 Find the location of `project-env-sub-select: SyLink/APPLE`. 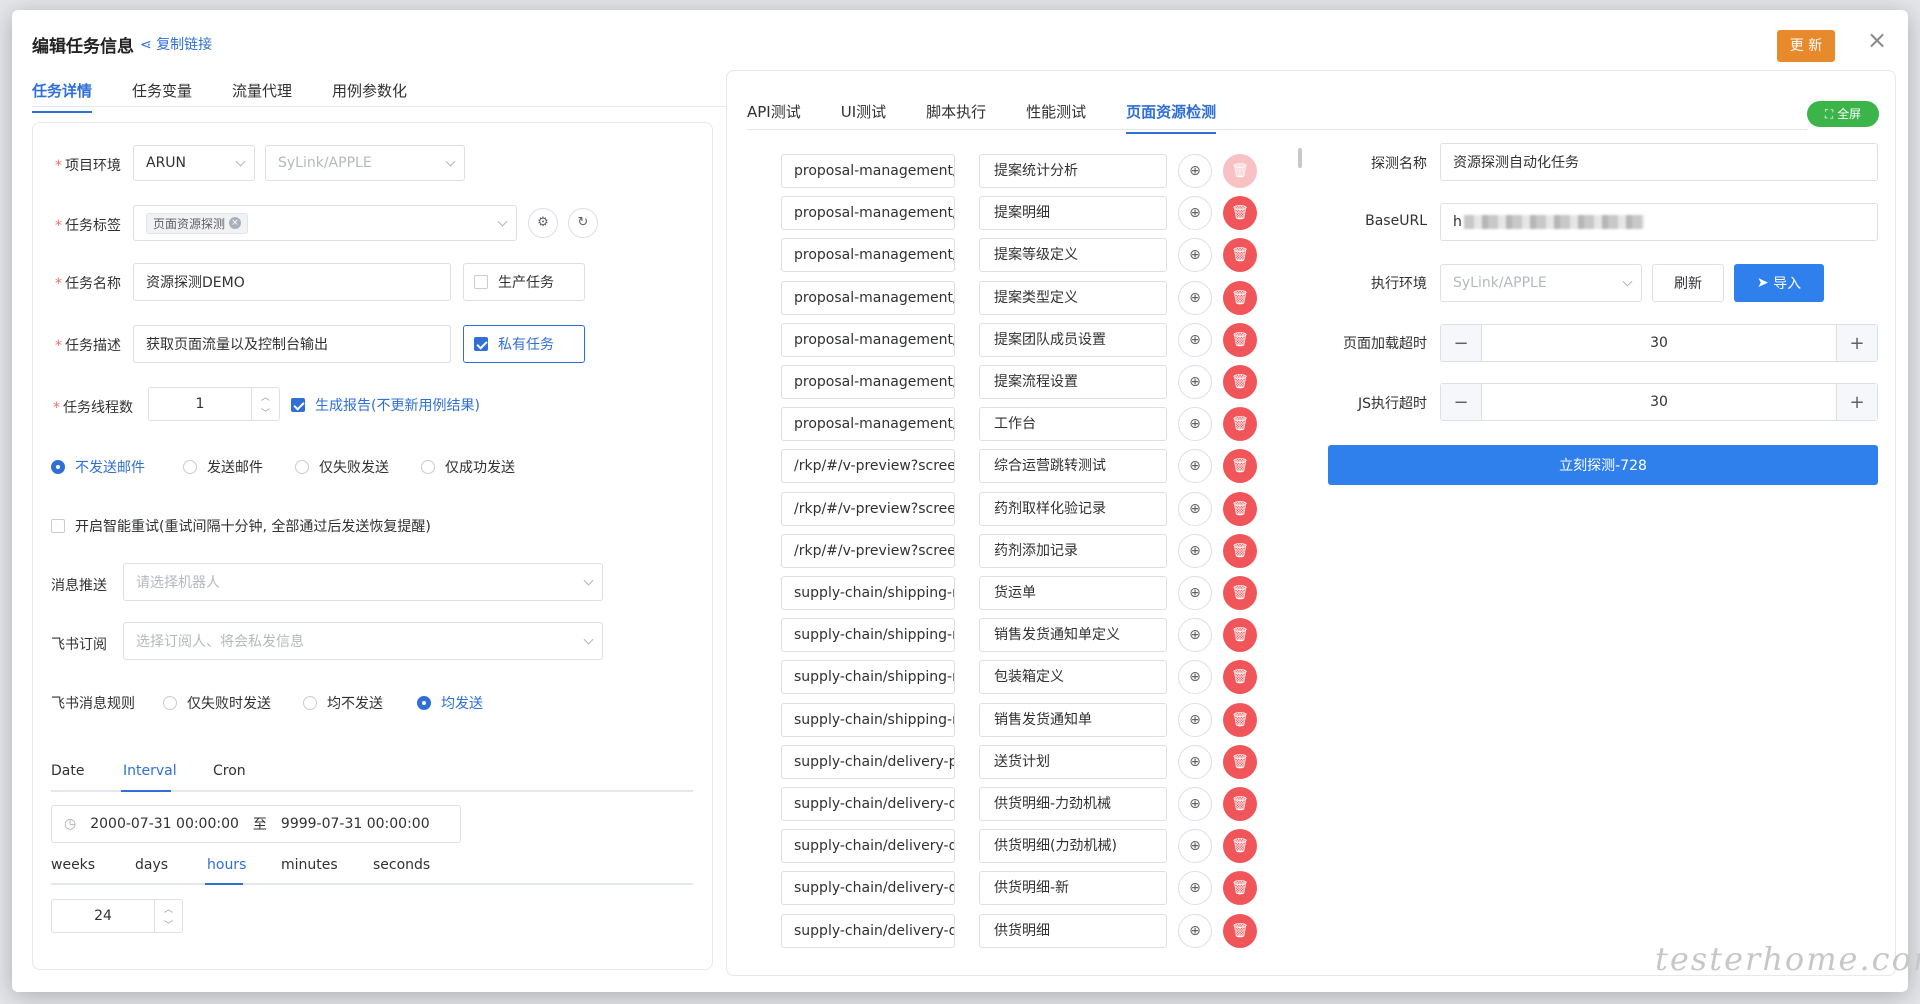

project-env-sub-select: SyLink/APPLE is located at coordinates (365, 163).